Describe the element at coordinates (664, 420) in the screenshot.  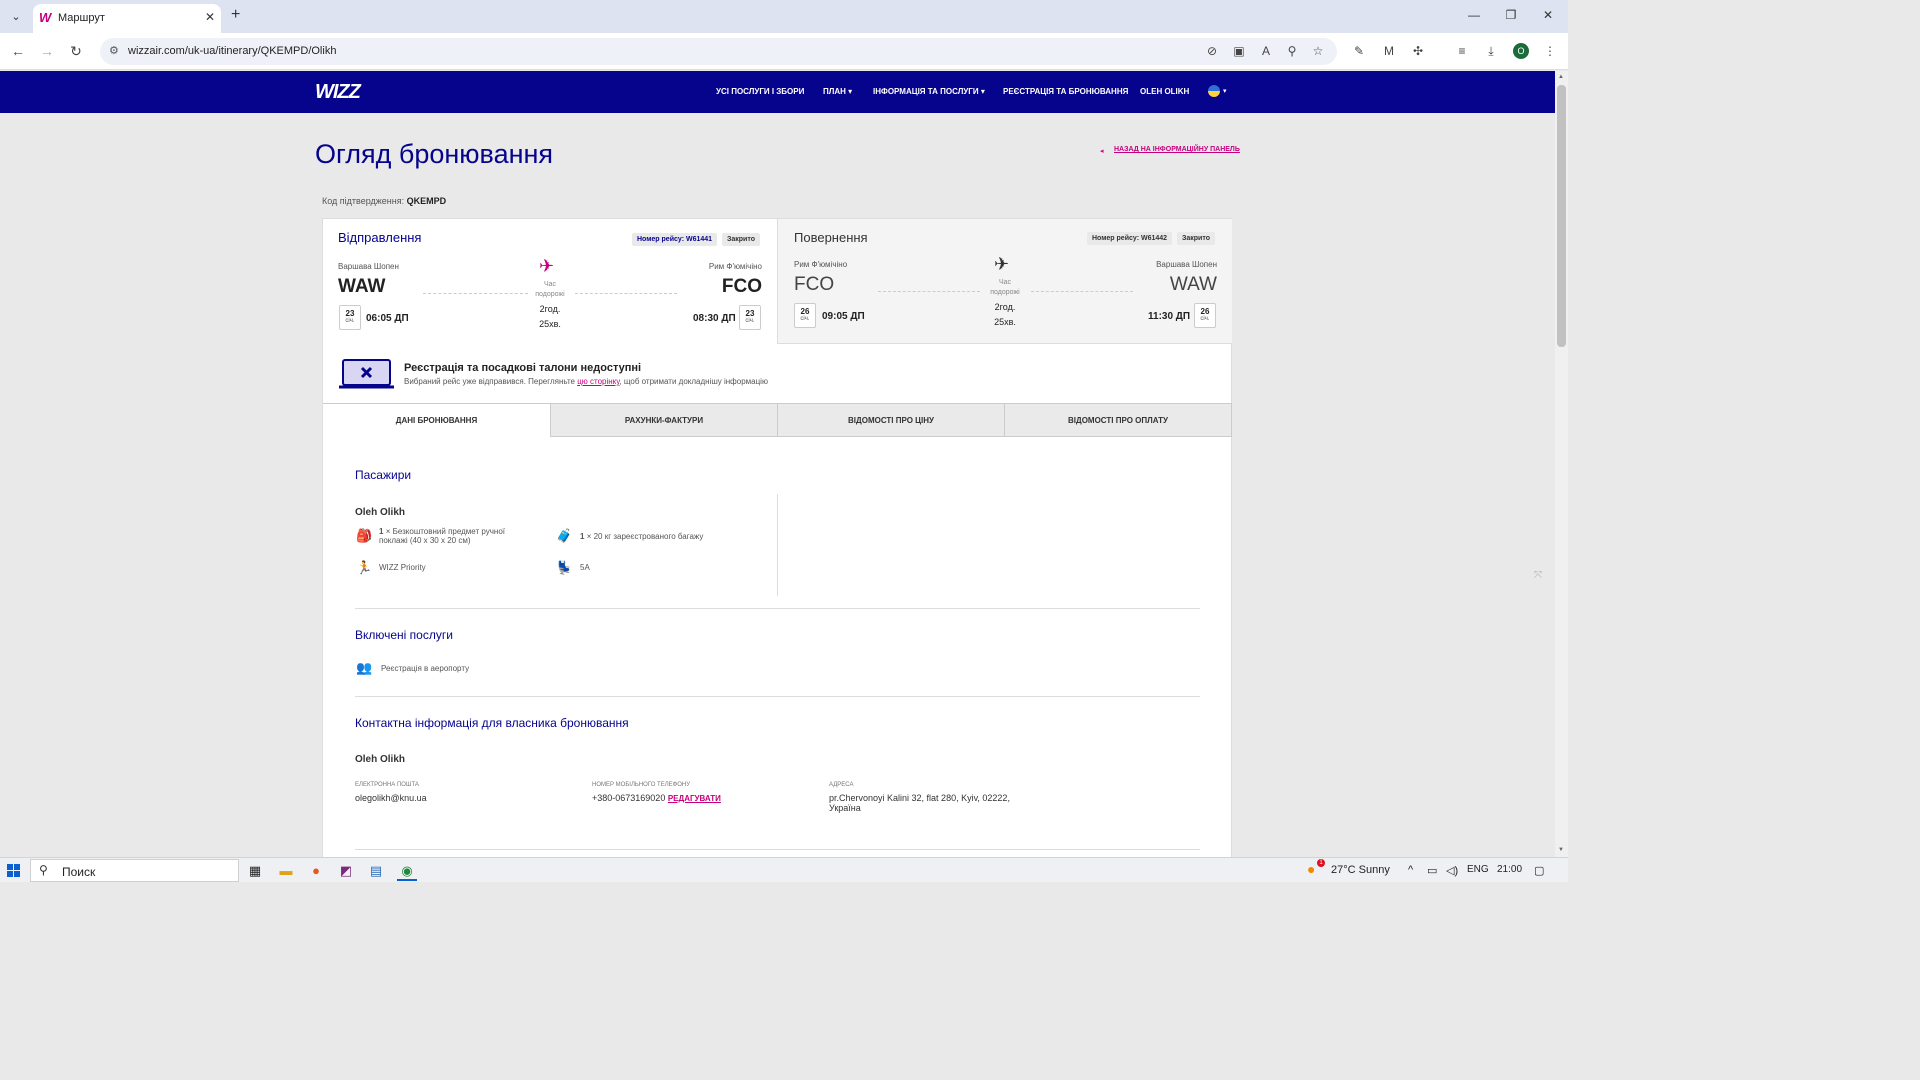
I see `tab-invoices: РАХУНКИ-ФАКТУРИ` at that location.